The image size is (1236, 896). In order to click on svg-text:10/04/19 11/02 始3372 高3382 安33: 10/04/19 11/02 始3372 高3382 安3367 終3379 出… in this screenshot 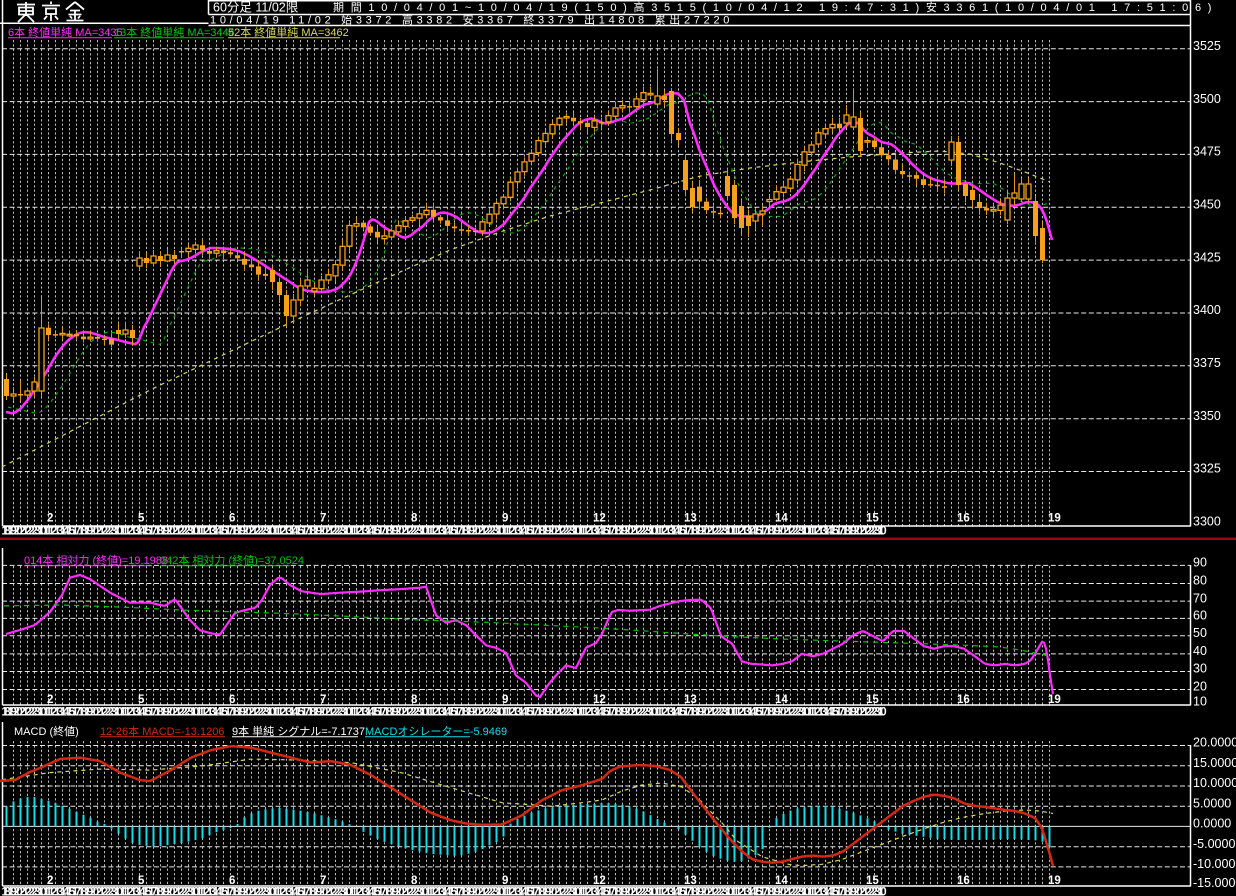, I will do `click(471, 20)`.